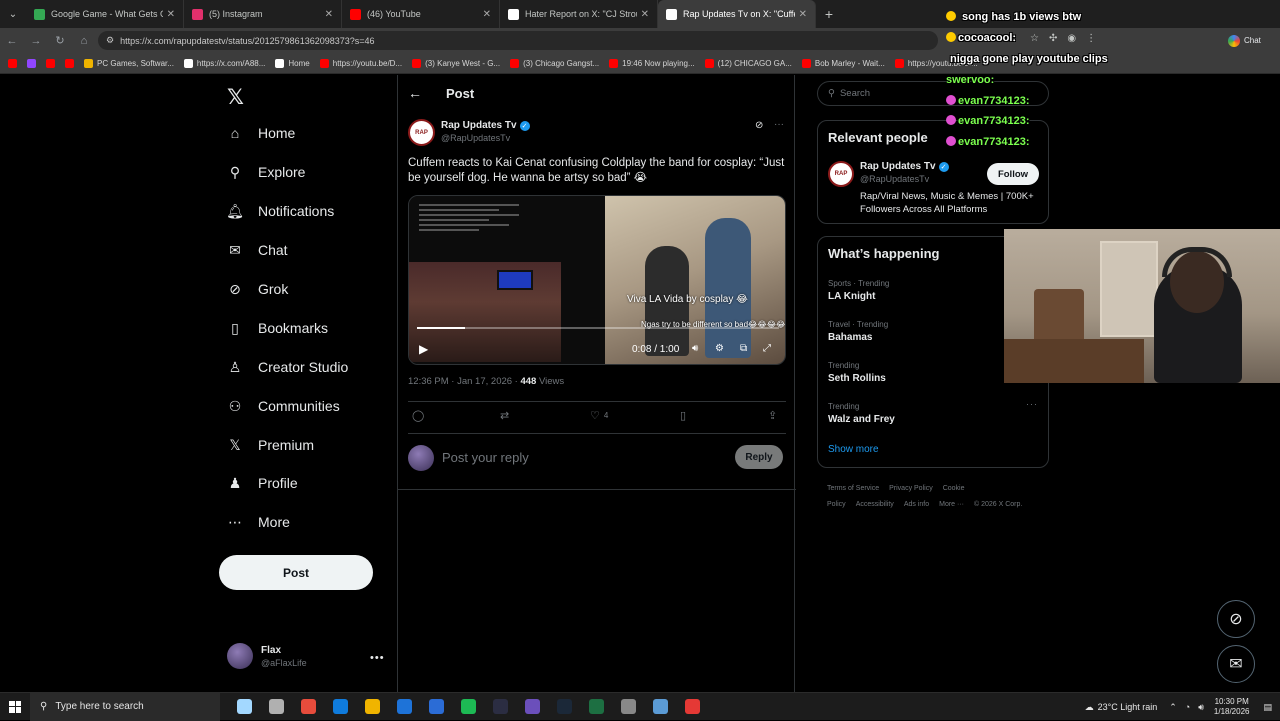 Image resolution: width=1280 pixels, height=721 pixels. I want to click on account-more-icon: •••, so click(377, 658).